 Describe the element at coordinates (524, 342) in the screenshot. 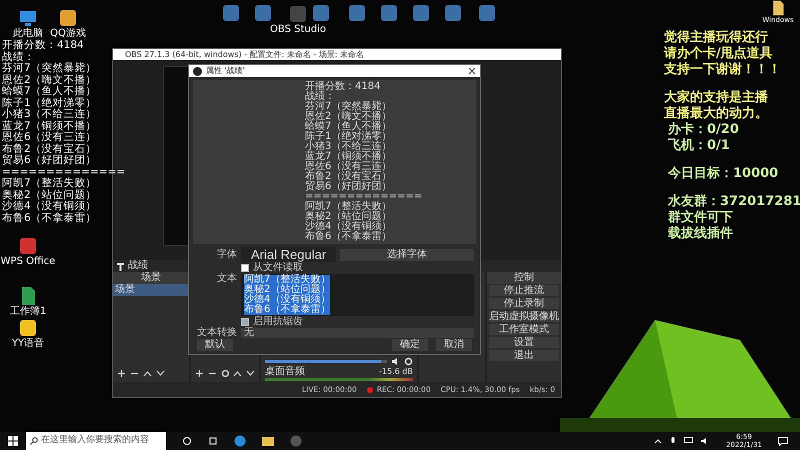

I see `control-button: 设置` at that location.